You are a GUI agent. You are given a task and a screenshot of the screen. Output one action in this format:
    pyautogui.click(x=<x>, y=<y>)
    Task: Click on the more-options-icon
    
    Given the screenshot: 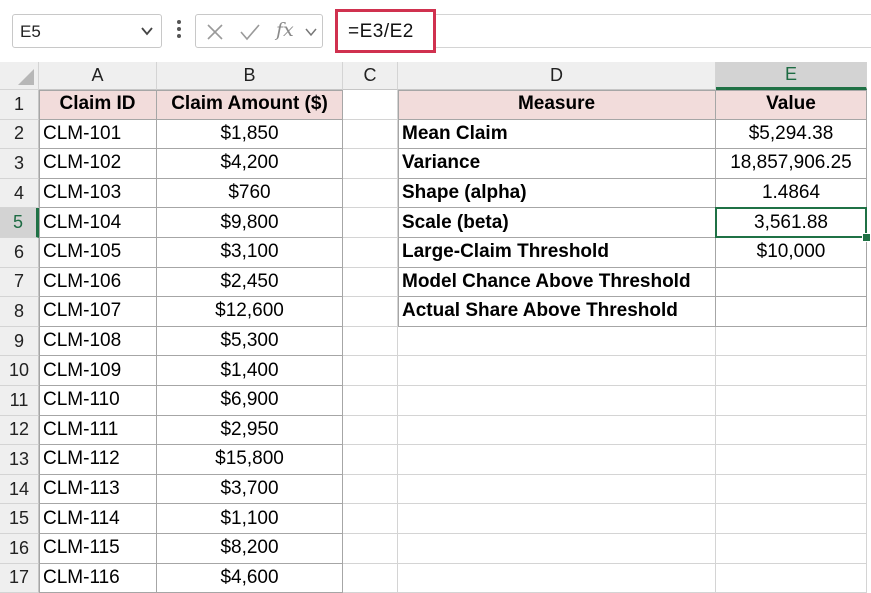 What is the action you would take?
    pyautogui.click(x=179, y=31)
    